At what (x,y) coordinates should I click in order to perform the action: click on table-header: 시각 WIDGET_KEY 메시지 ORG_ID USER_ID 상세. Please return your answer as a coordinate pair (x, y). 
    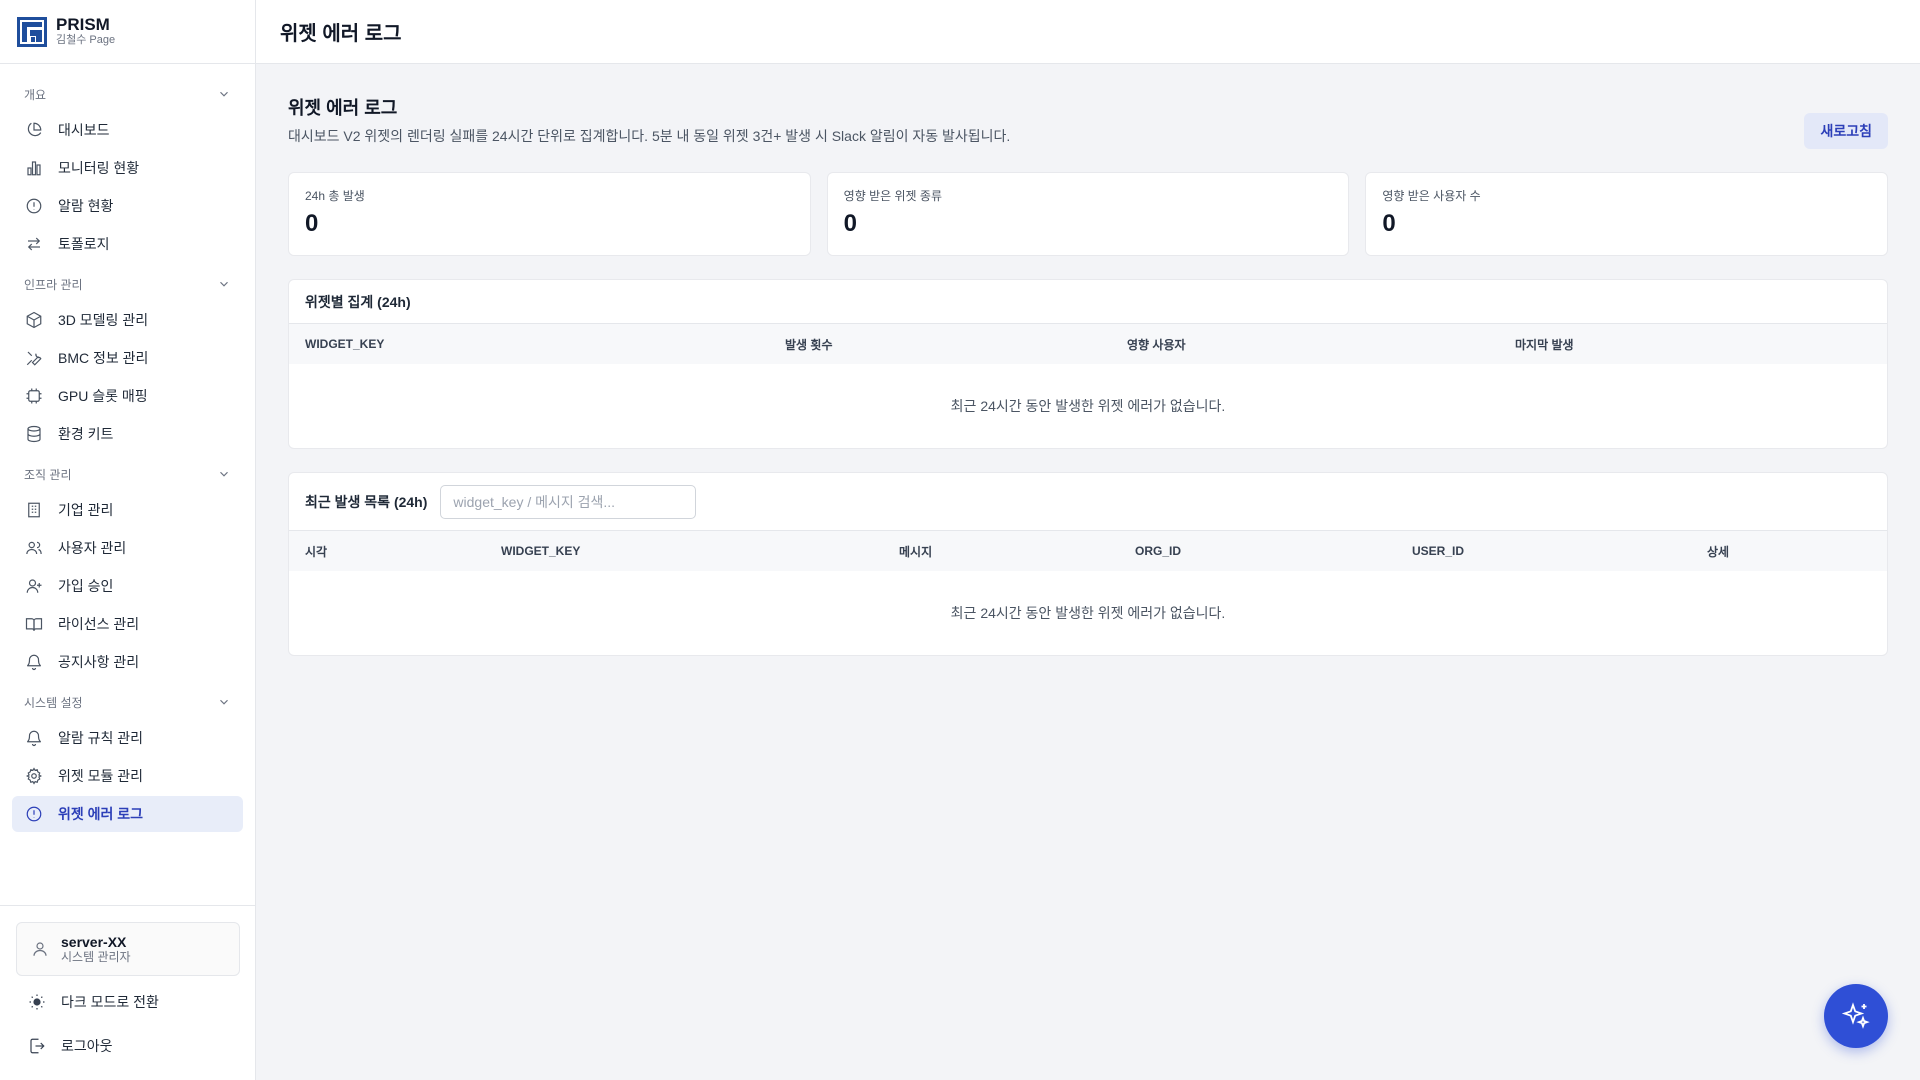
    Looking at the image, I should click on (1088, 551).